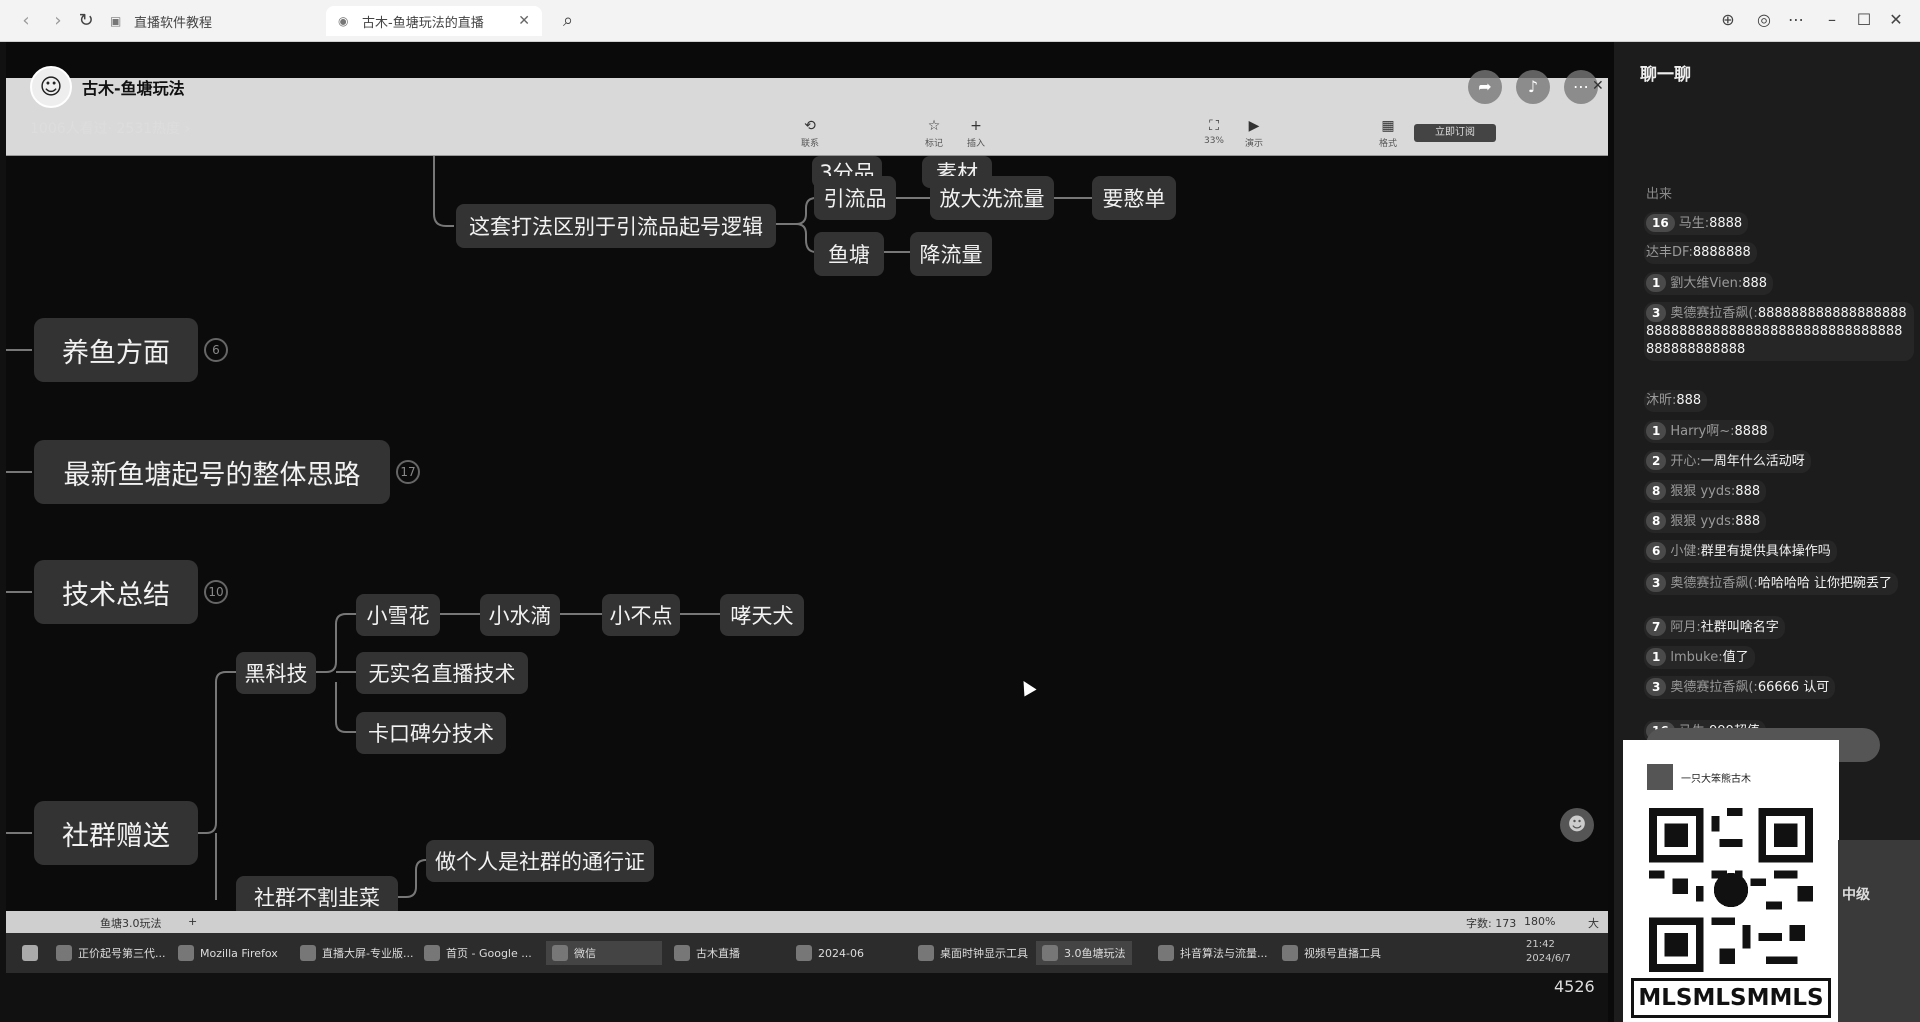 This screenshot has height=1022, width=1920. I want to click on maximize-icon: ☐, so click(1864, 19).